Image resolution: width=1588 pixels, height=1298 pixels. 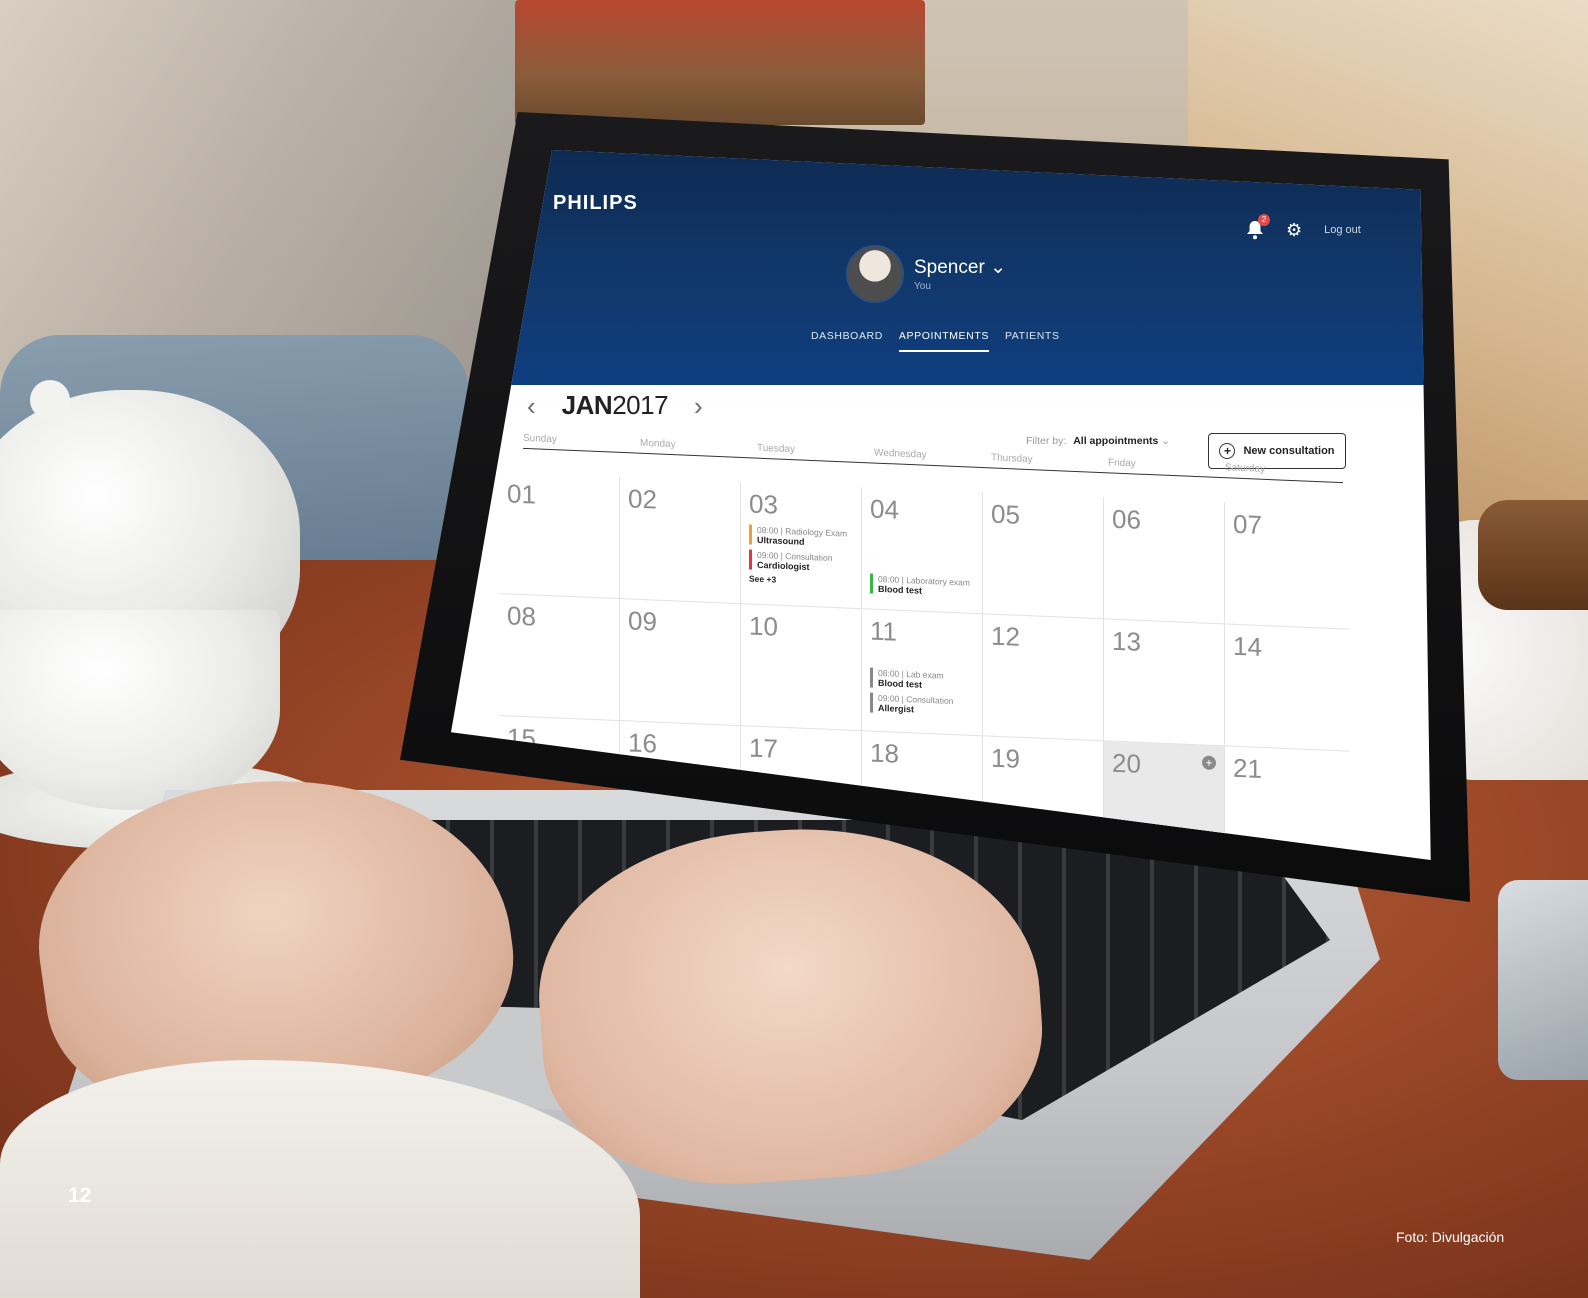 What do you see at coordinates (1289, 451) in the screenshot?
I see `new-consultation-label: New consultation` at bounding box center [1289, 451].